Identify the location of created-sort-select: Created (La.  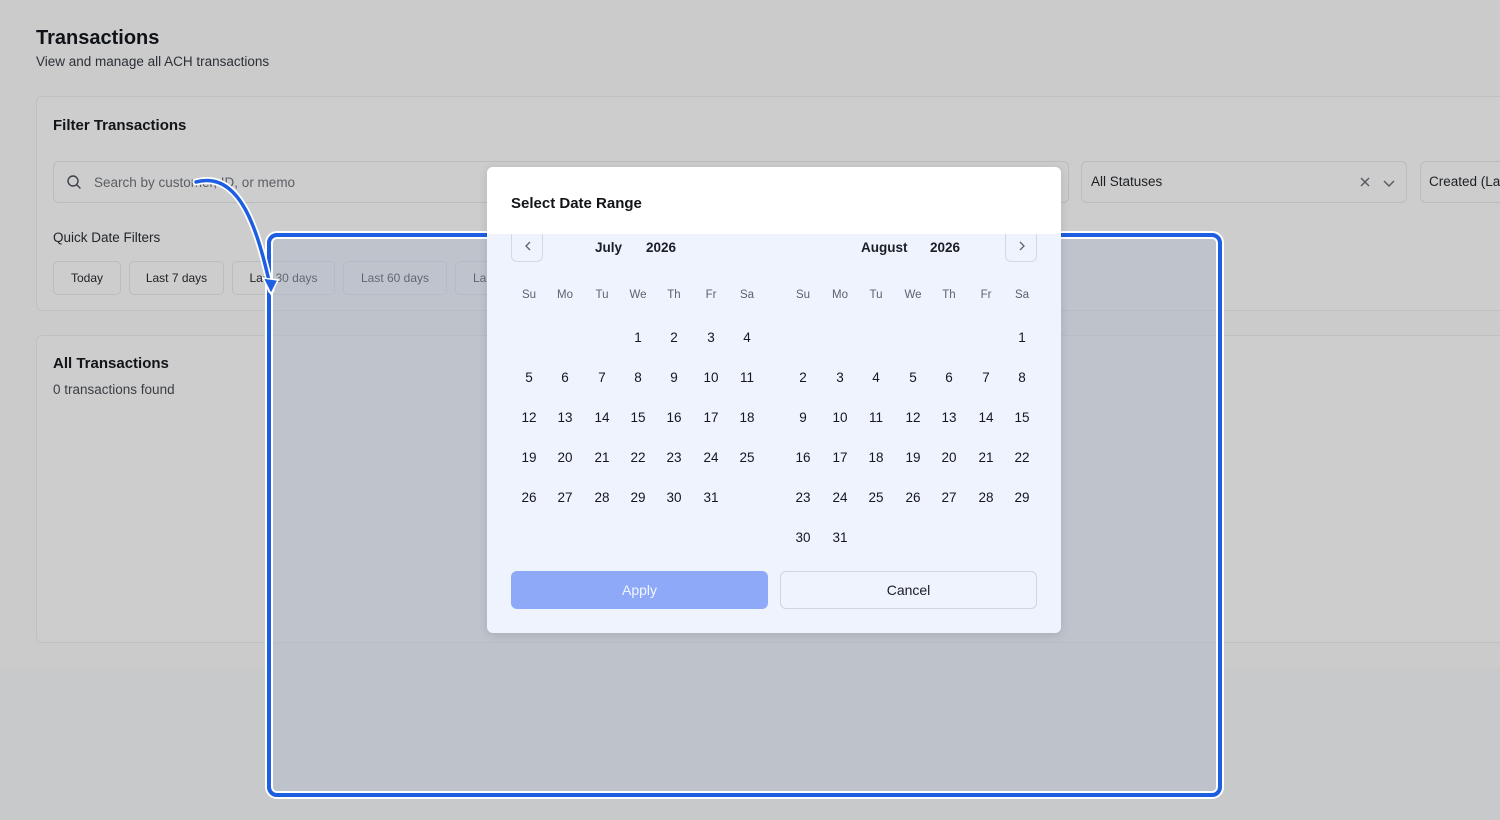
(1460, 182).